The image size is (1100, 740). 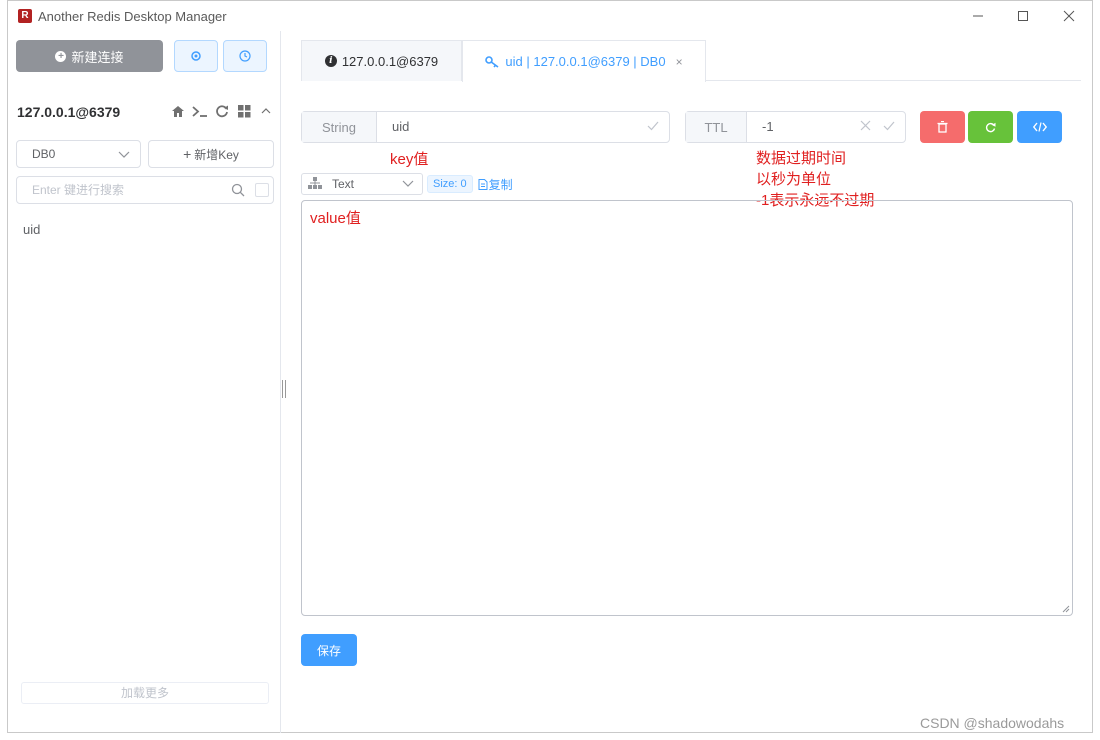 I want to click on maximize-icon, so click(x=1023, y=16).